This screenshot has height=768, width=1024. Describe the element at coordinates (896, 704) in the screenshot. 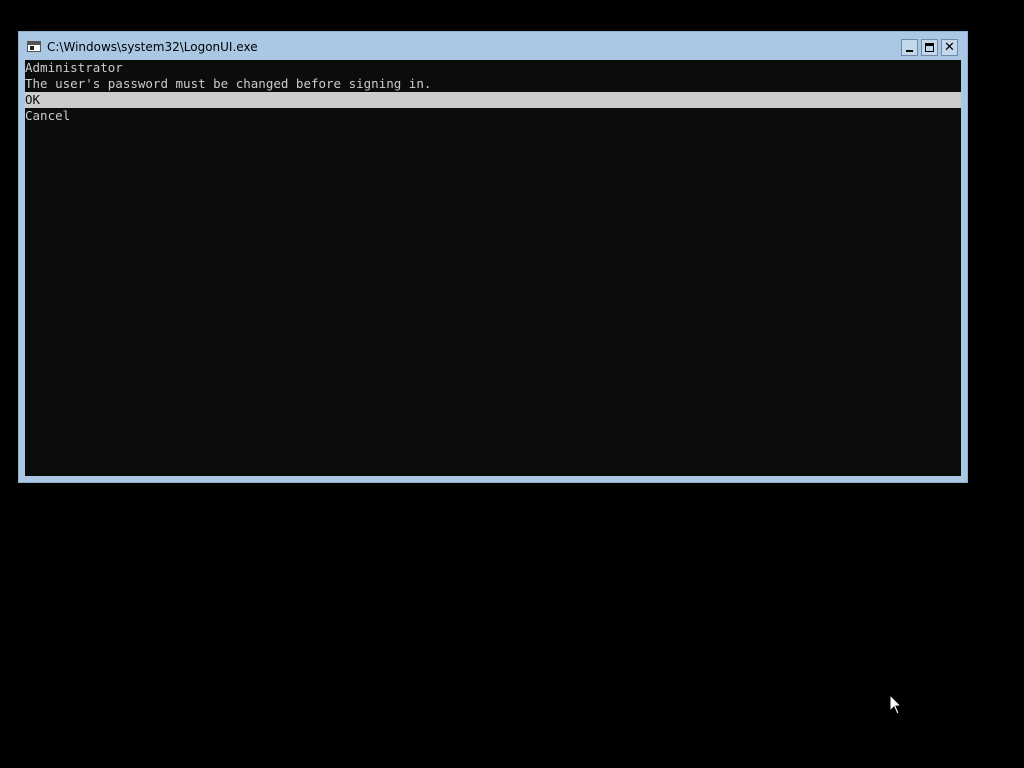

I see `mouse-pointer-icon` at that location.